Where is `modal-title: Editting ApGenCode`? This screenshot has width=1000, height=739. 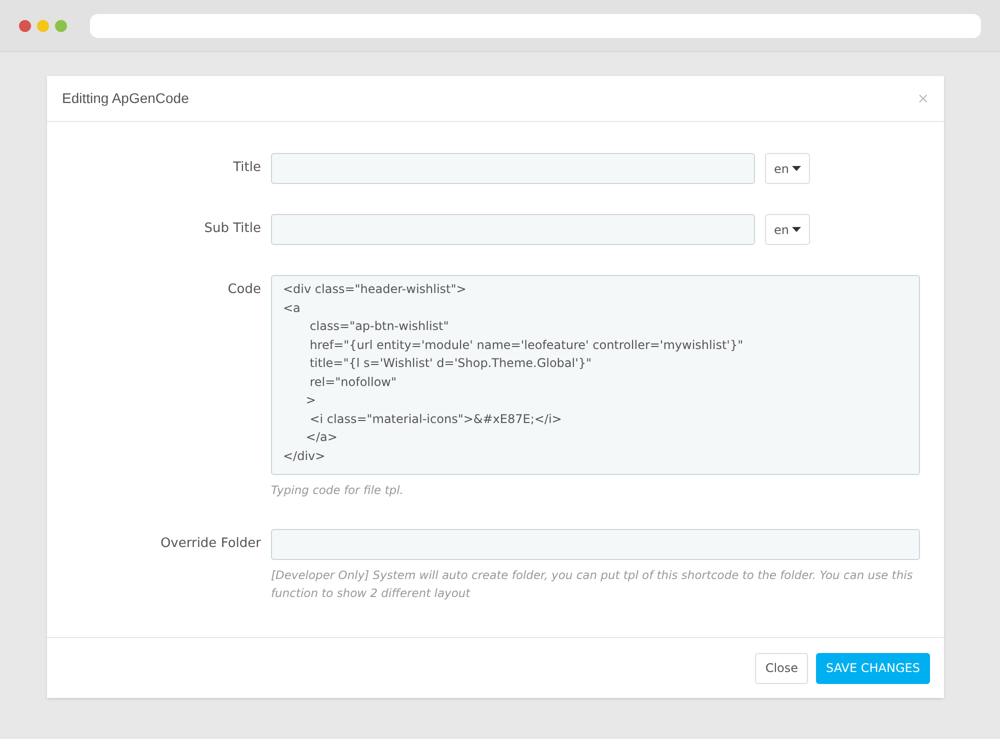
modal-title: Editting ApGenCode is located at coordinates (125, 98).